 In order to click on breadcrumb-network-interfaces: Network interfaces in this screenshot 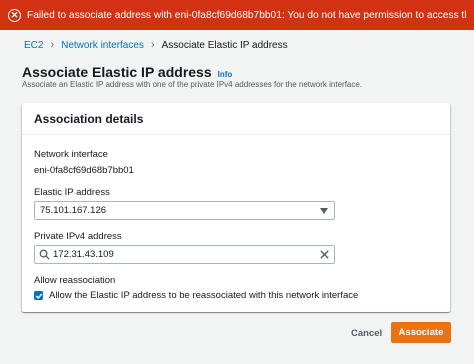, I will do `click(102, 45)`.